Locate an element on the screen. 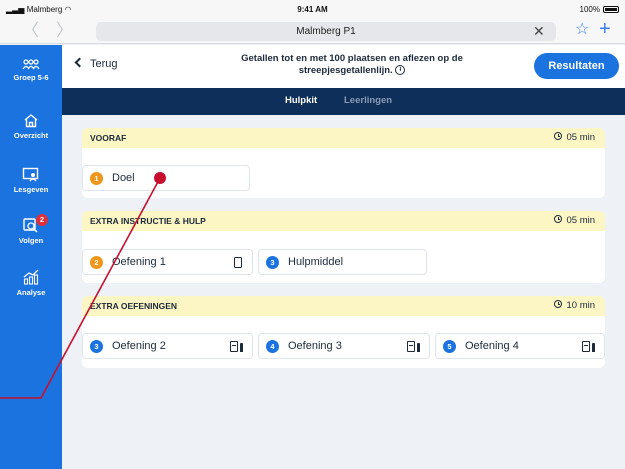 This screenshot has height=469, width=625. status-bar: ▂▃▅ Malmberg ◠ 9:41 AM 100% is located at coordinates (312, 9).